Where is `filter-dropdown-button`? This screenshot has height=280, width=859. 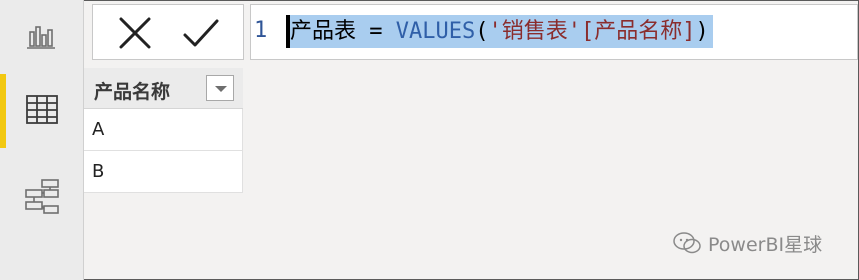 filter-dropdown-button is located at coordinates (220, 88).